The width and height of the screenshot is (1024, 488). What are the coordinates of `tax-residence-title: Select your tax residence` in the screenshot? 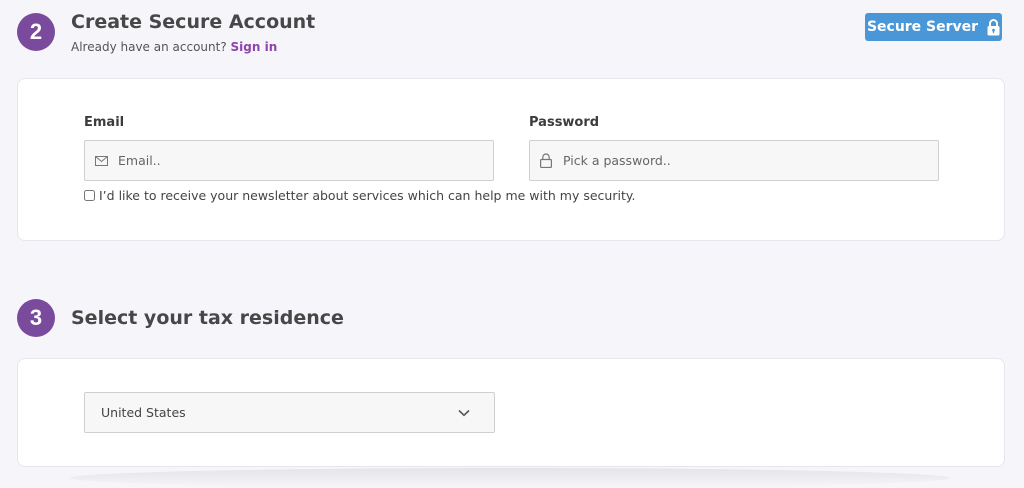 It's located at (207, 318).